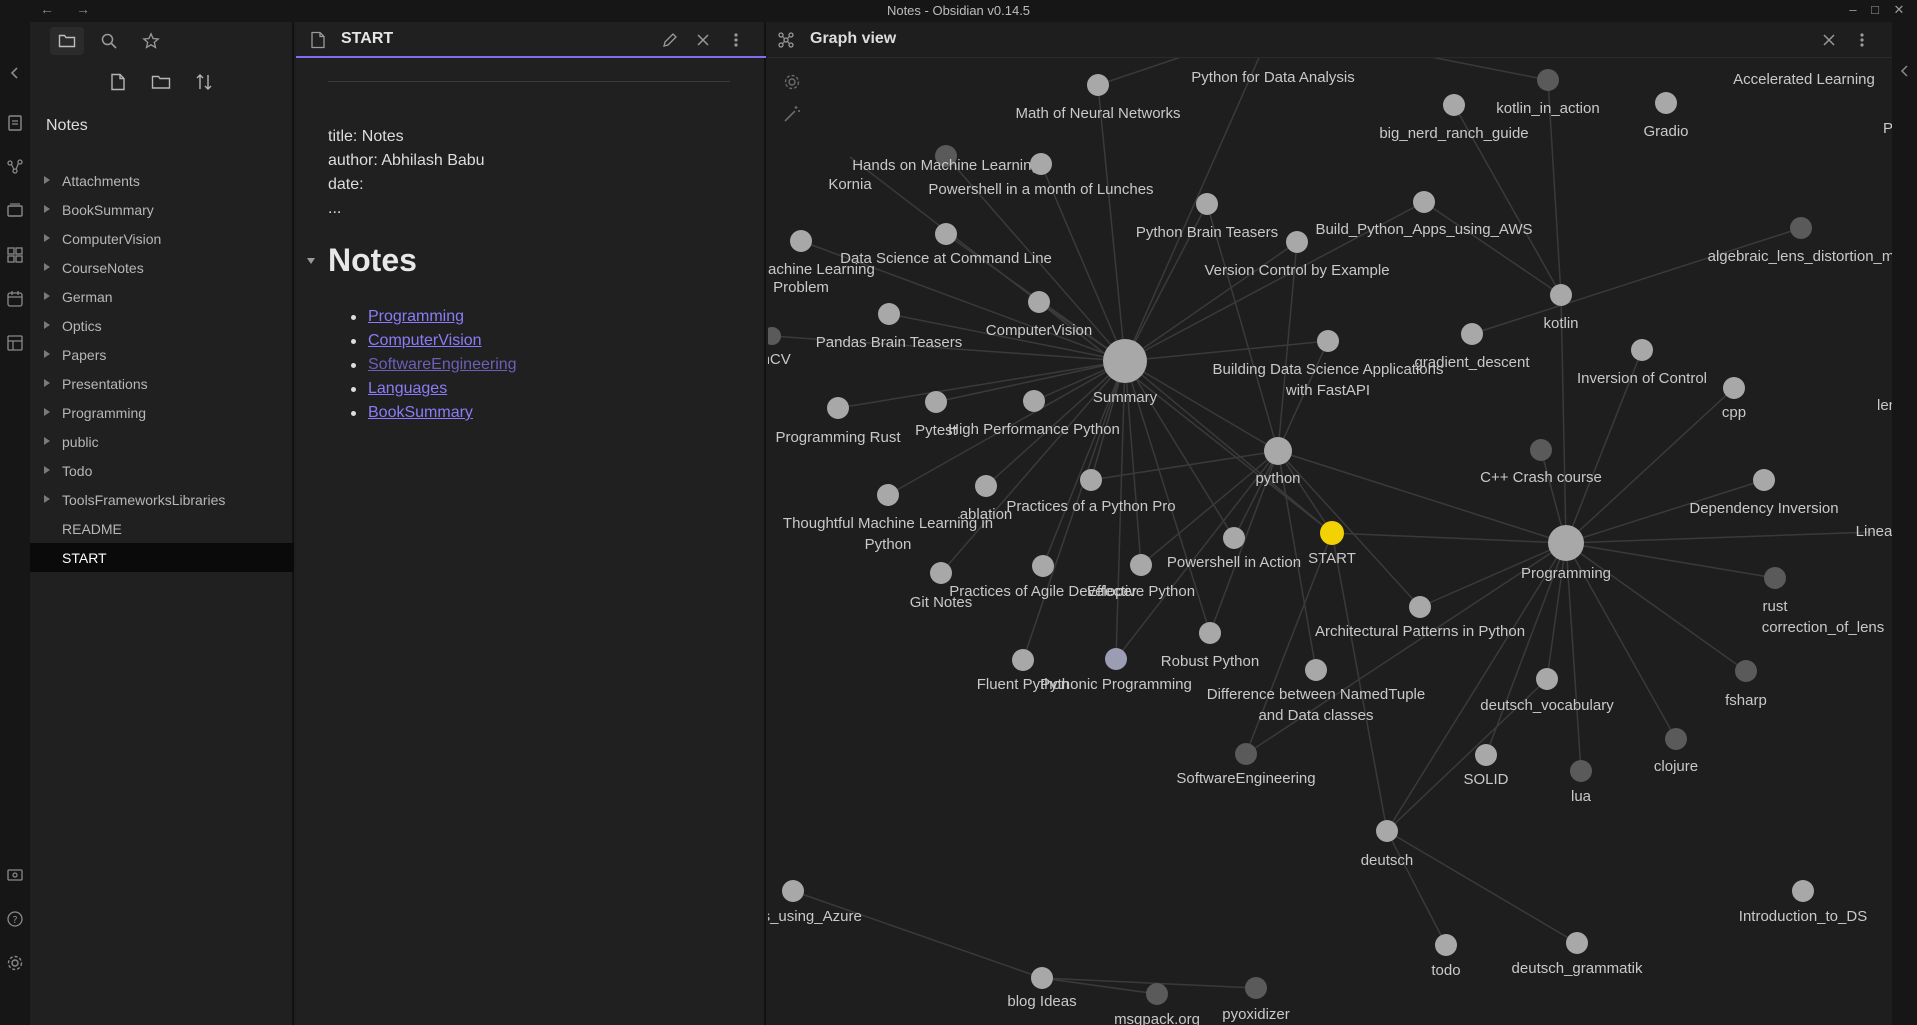 This screenshot has height=1025, width=1917. Describe the element at coordinates (346, 185) in the screenshot. I see `frontmatter-date: date:` at that location.